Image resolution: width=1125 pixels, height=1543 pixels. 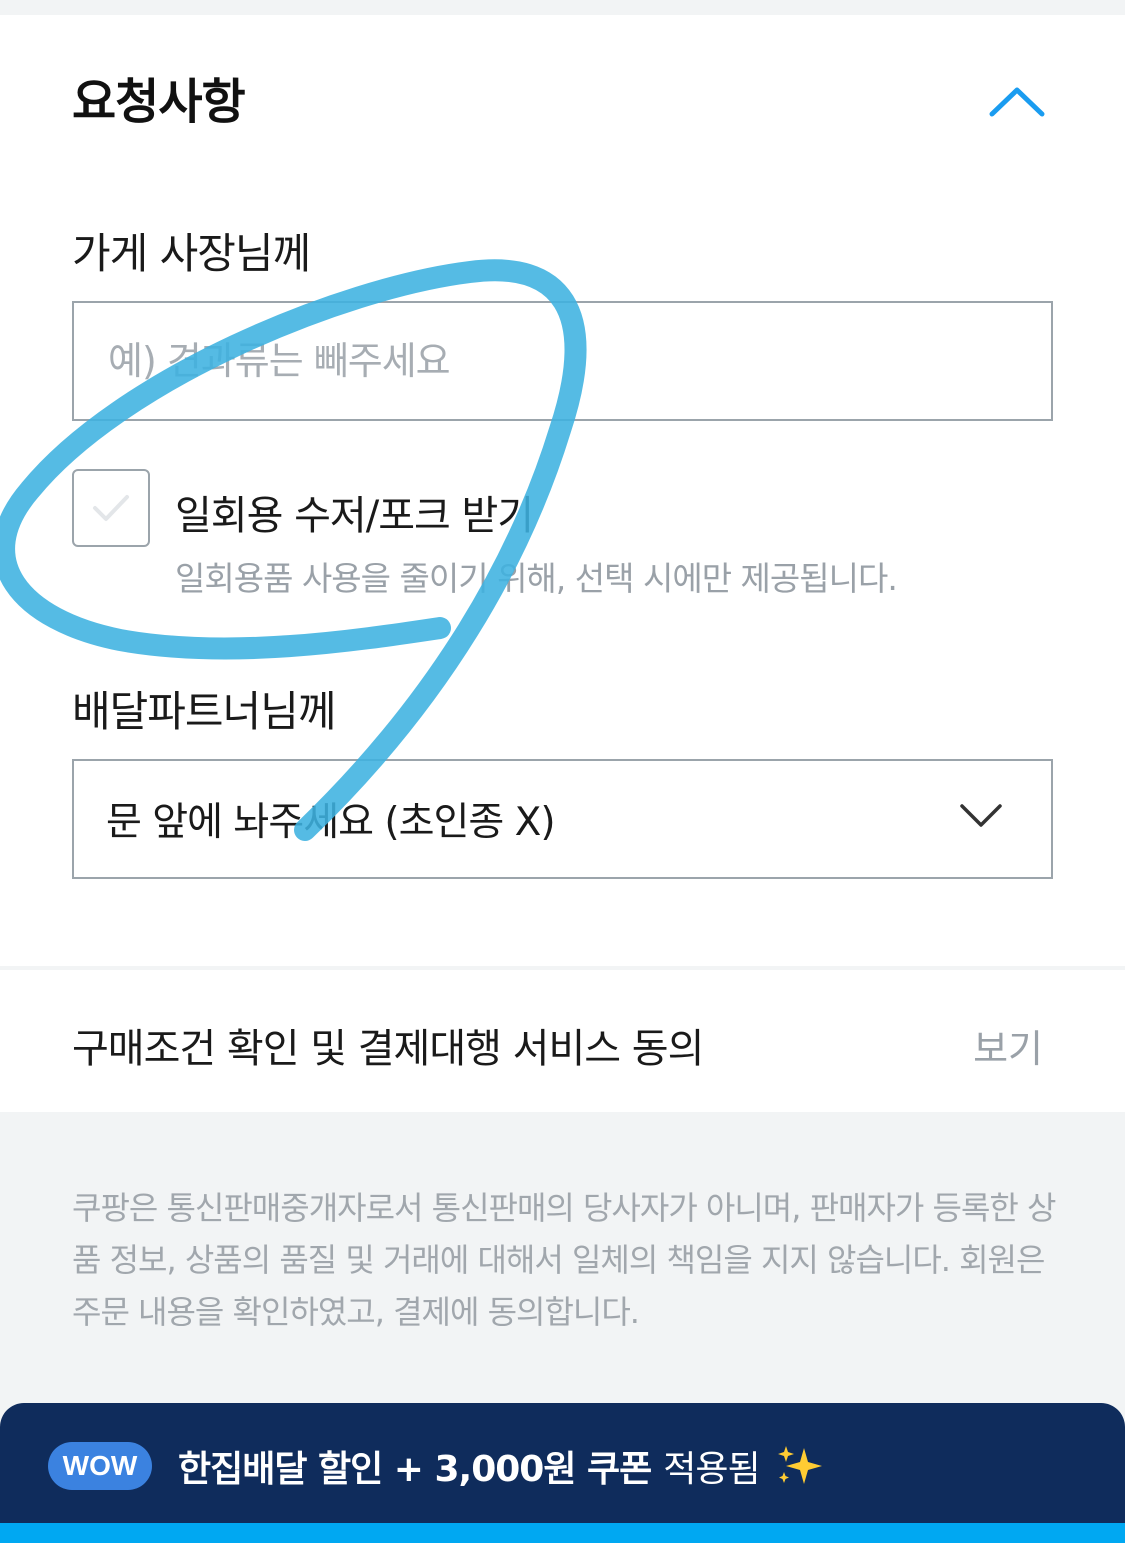 What do you see at coordinates (562, 361) in the screenshot?
I see `store-request-input` at bounding box center [562, 361].